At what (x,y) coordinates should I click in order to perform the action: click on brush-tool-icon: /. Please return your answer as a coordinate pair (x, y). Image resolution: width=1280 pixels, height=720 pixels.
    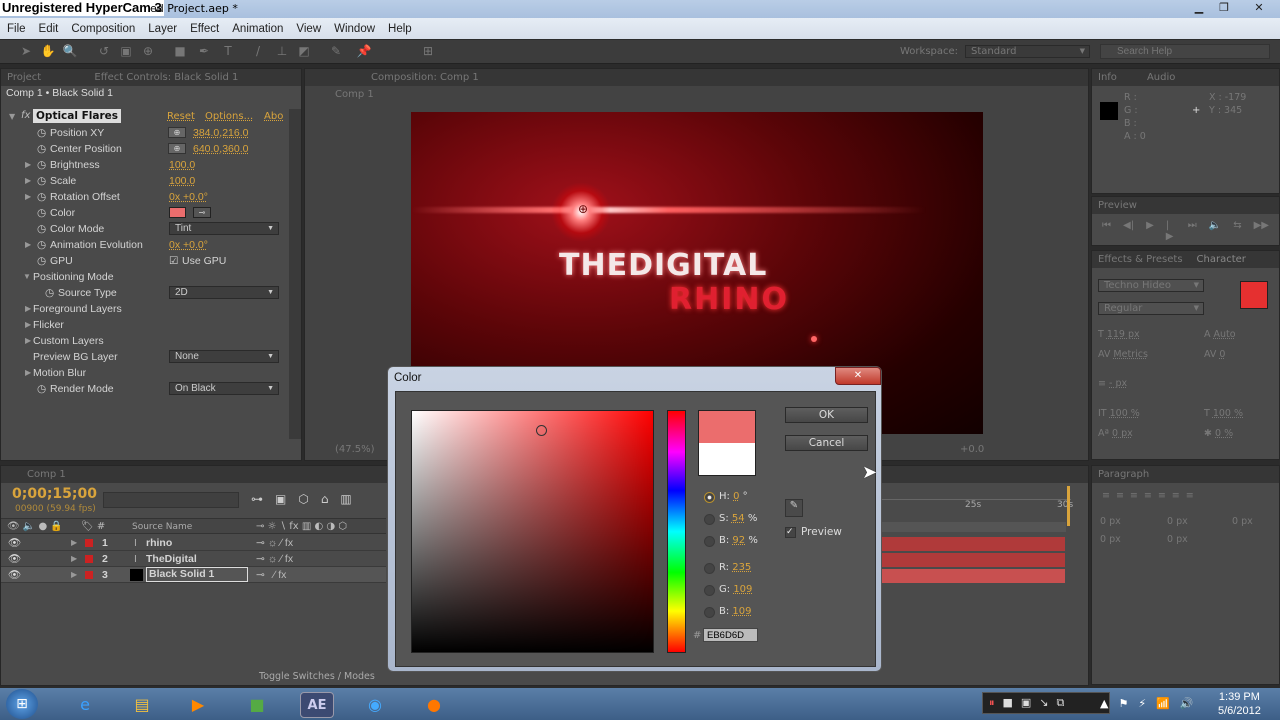
    Looking at the image, I should click on (258, 52).